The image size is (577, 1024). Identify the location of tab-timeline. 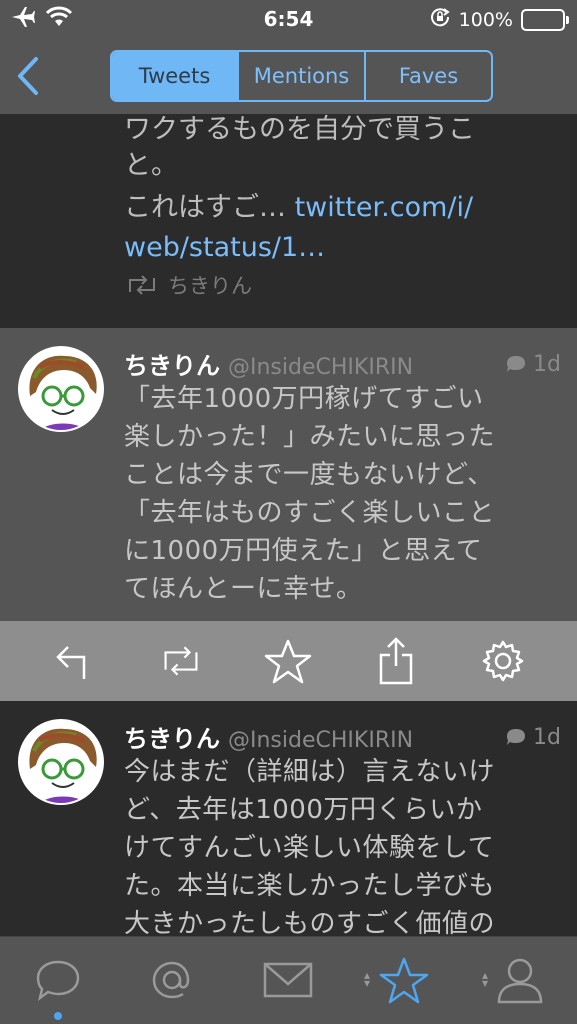
(58, 980).